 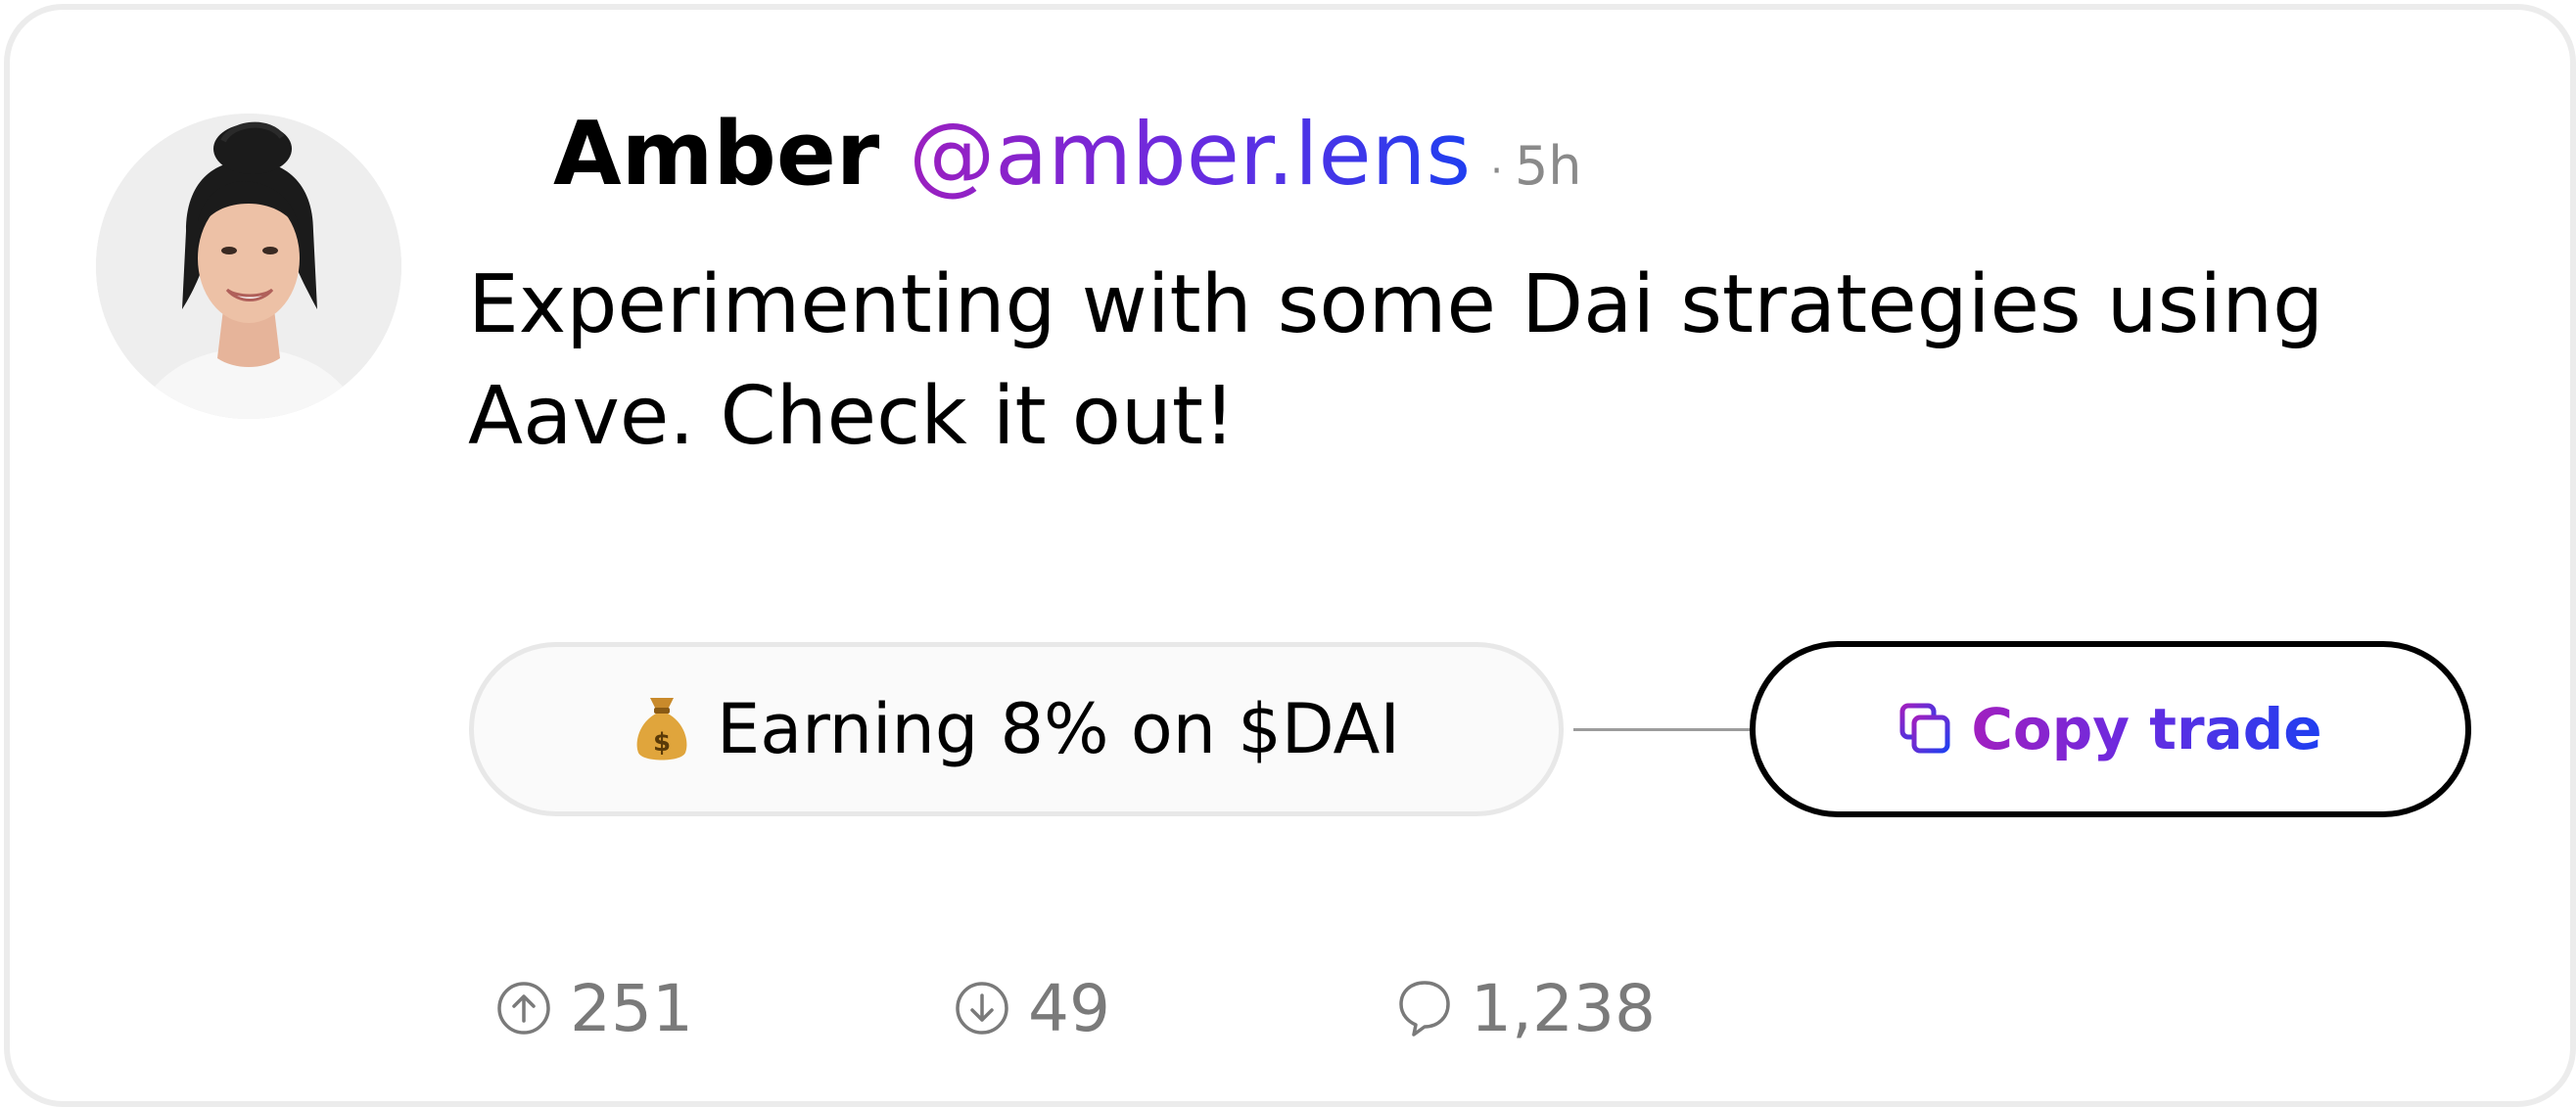 I want to click on avatar-photo, so click(x=248, y=266).